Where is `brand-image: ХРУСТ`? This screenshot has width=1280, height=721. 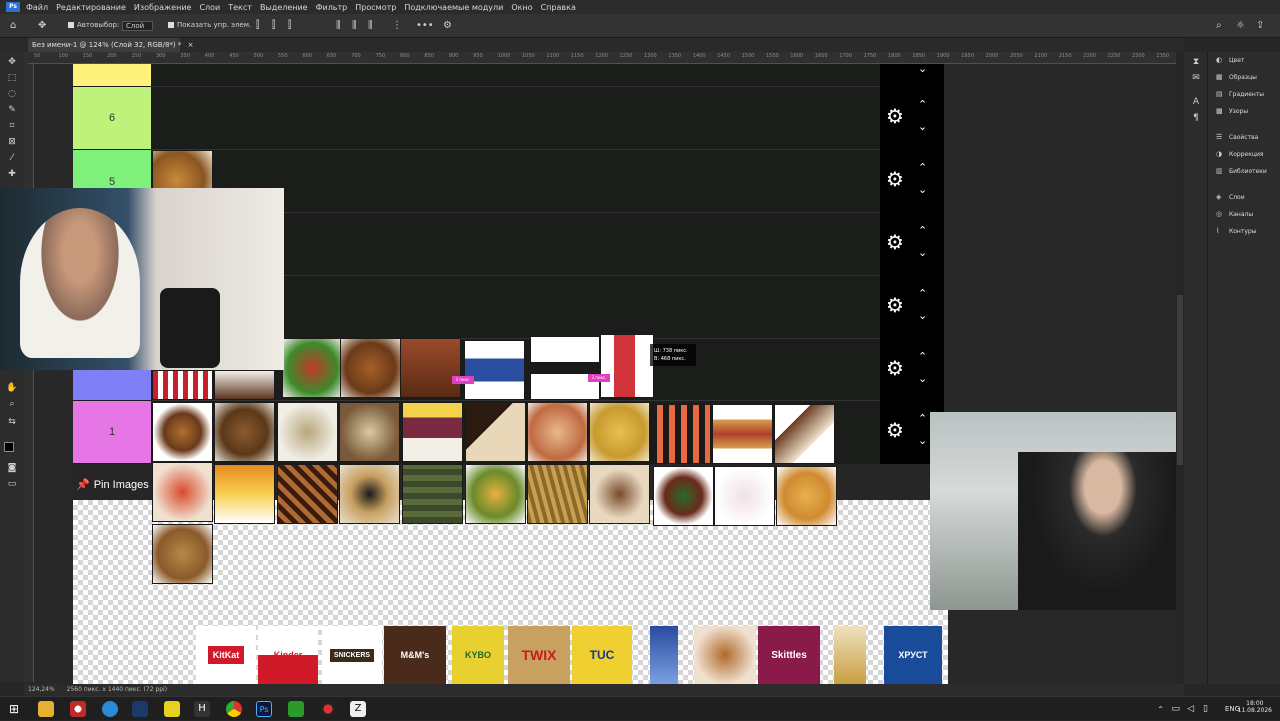 brand-image: ХРУСТ is located at coordinates (913, 655).